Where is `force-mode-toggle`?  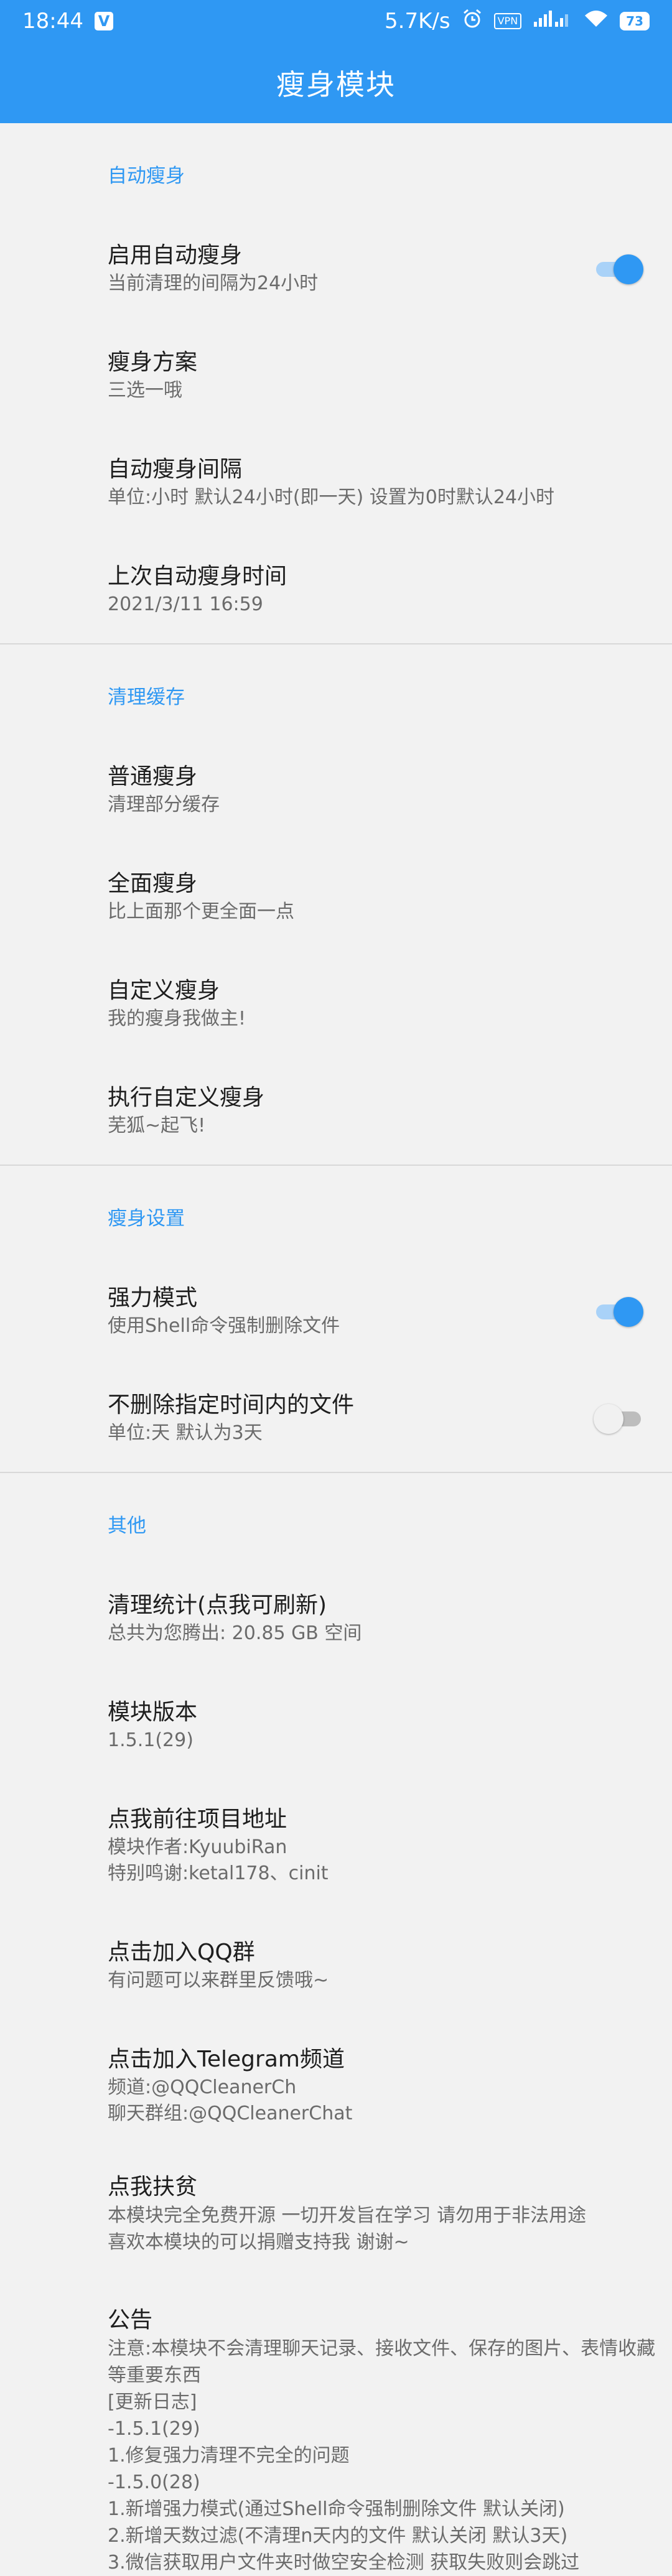
force-mode-toggle is located at coordinates (619, 1311).